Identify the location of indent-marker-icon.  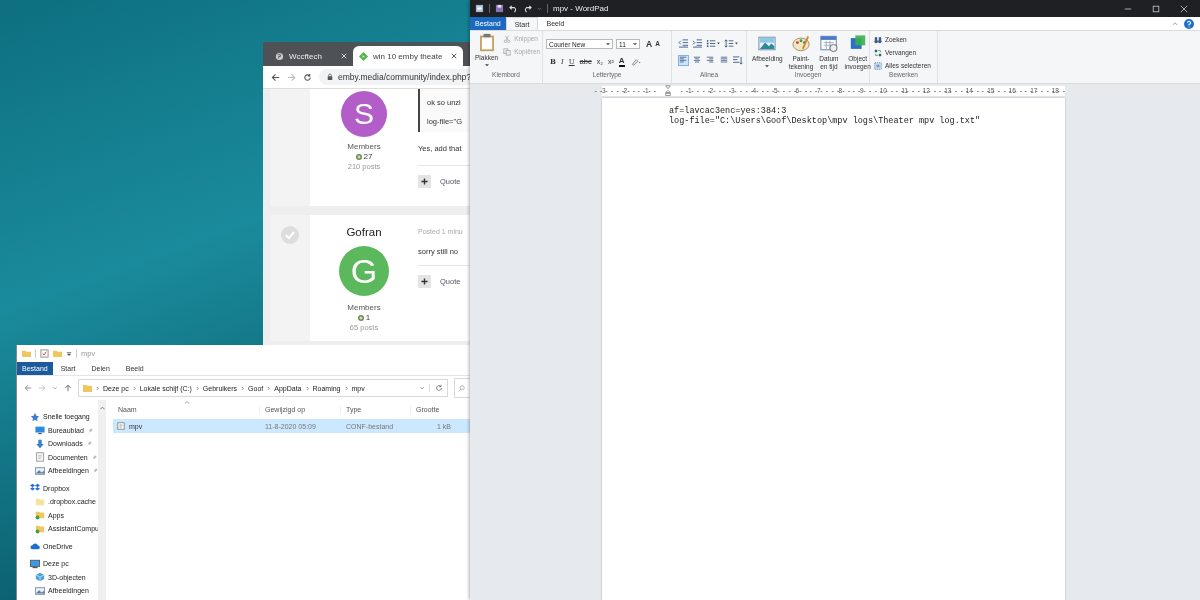
(668, 91).